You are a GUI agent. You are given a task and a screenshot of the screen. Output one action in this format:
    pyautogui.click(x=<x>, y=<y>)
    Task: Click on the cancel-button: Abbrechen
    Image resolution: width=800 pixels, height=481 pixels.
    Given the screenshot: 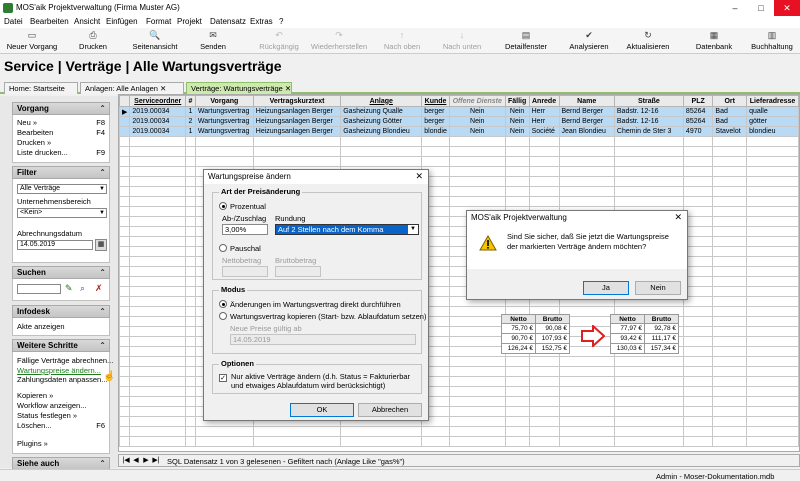 What is the action you would take?
    pyautogui.click(x=390, y=410)
    